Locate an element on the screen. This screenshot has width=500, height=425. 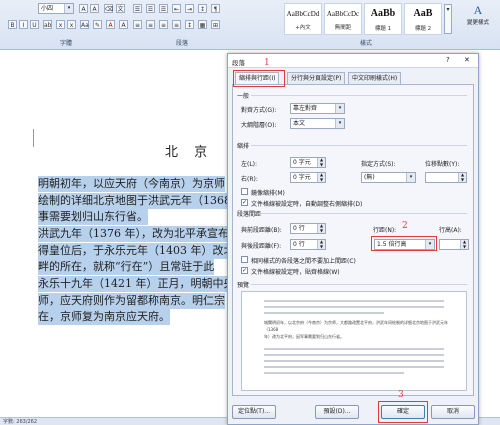
general-heading: 一般 is located at coordinates (243, 96).